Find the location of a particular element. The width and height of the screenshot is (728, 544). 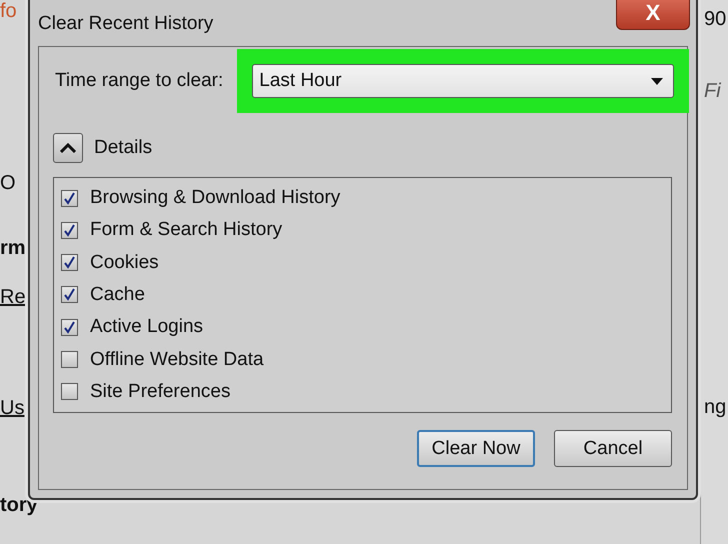

checkbox-label: Site Preferences is located at coordinates (160, 391).